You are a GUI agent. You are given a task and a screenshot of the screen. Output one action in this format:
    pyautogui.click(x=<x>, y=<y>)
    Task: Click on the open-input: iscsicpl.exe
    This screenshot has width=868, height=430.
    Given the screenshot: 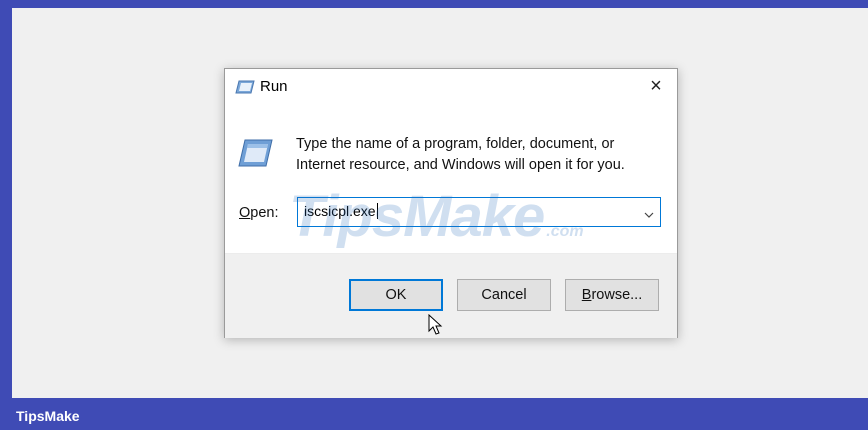 What is the action you would take?
    pyautogui.click(x=341, y=211)
    